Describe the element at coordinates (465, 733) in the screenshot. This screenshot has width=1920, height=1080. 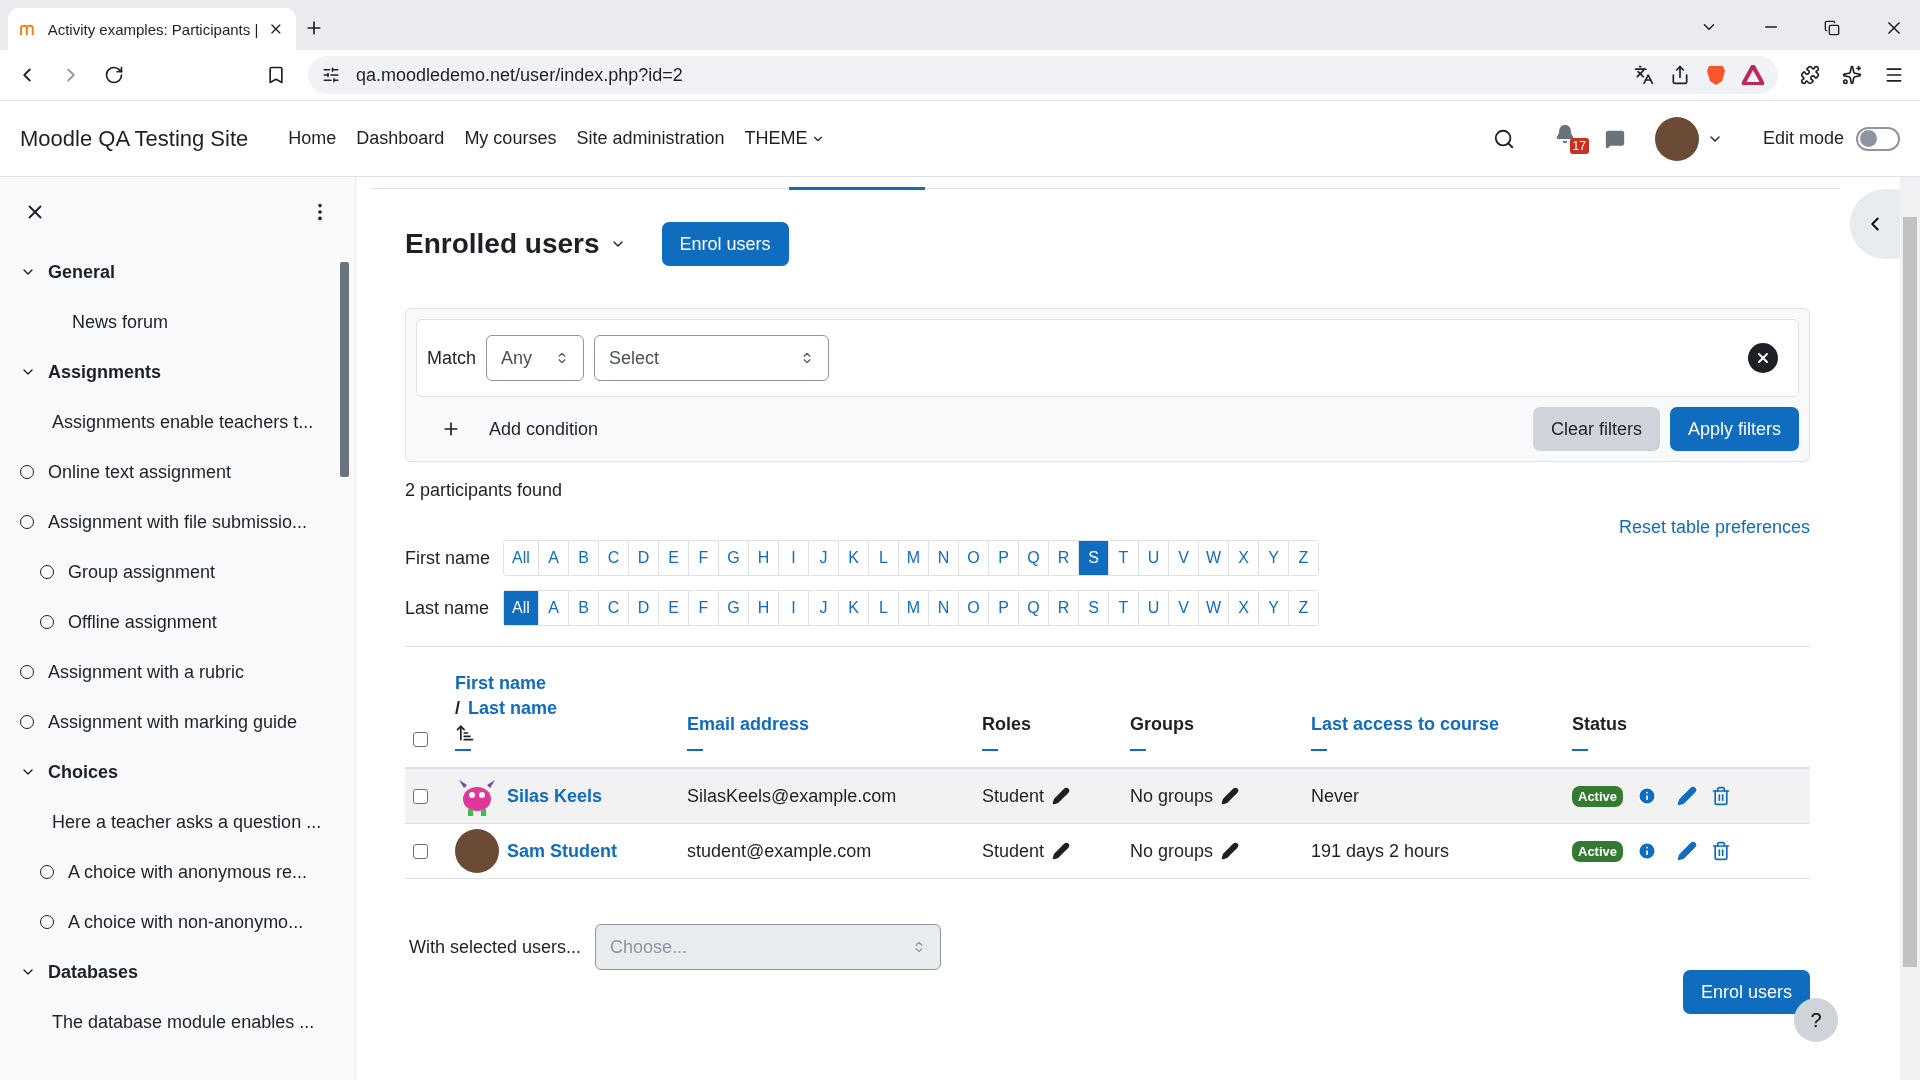
I see `sort-ascending-icon` at that location.